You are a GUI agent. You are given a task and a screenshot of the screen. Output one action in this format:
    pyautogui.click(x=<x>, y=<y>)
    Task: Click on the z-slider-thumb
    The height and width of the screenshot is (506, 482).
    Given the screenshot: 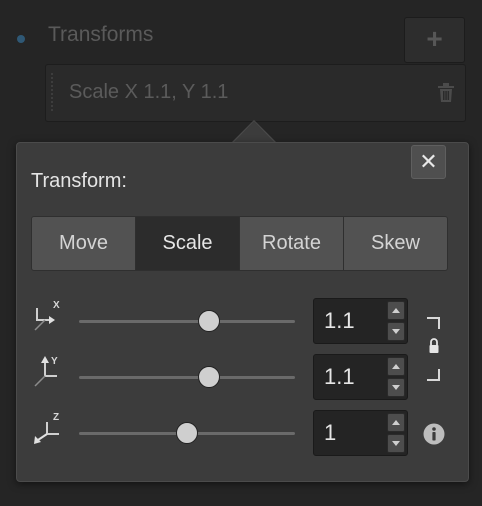 What is the action you would take?
    pyautogui.click(x=187, y=433)
    